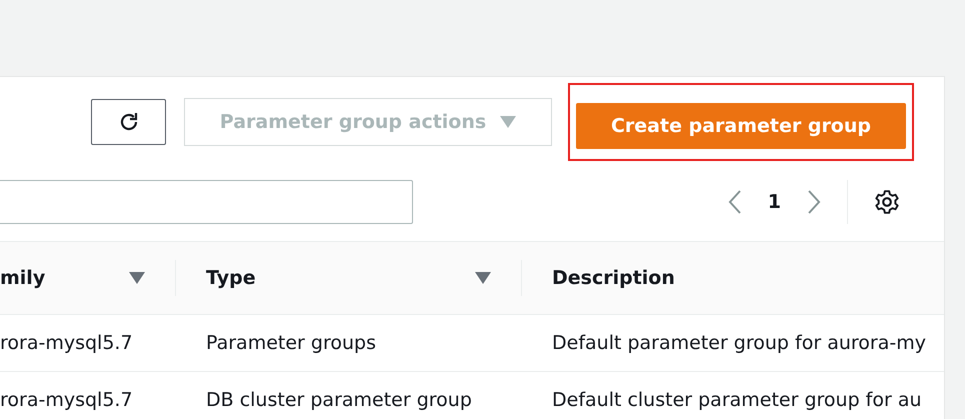 This screenshot has width=965, height=419. Describe the element at coordinates (231, 278) in the screenshot. I see `column-header: Type` at that location.